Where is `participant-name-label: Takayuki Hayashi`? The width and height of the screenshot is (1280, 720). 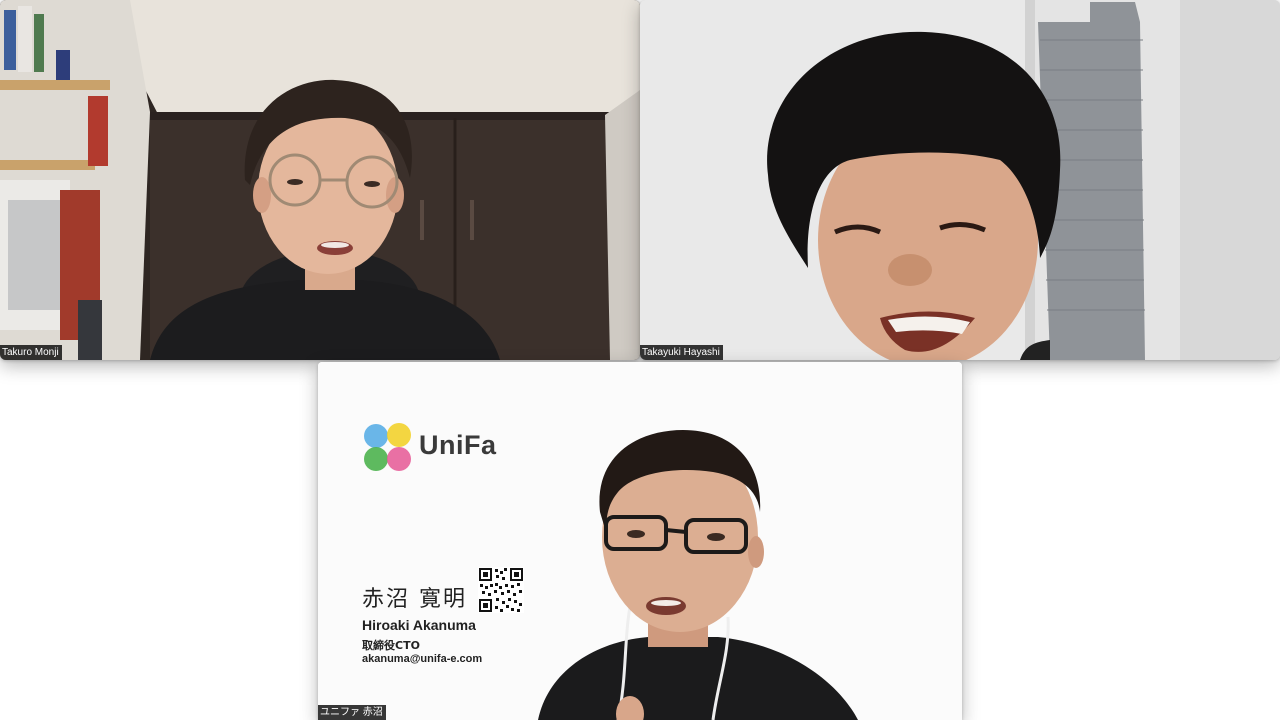
participant-name-label: Takayuki Hayashi is located at coordinates (681, 352).